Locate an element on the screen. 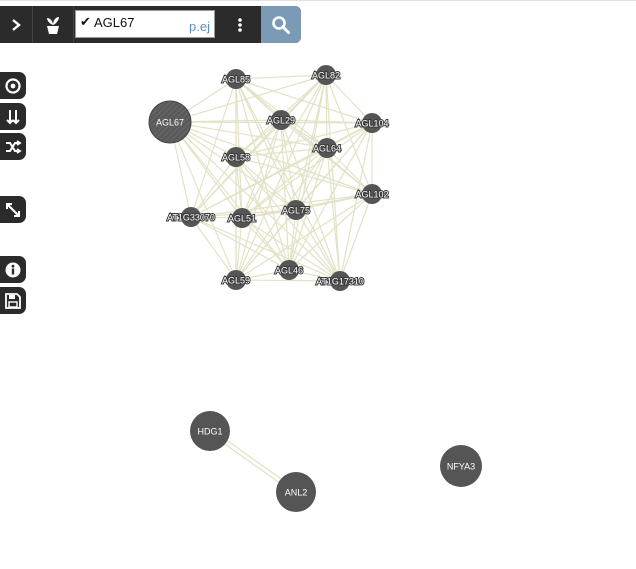 This screenshot has height=569, width=636. node-label: AGL58 is located at coordinates (236, 157).